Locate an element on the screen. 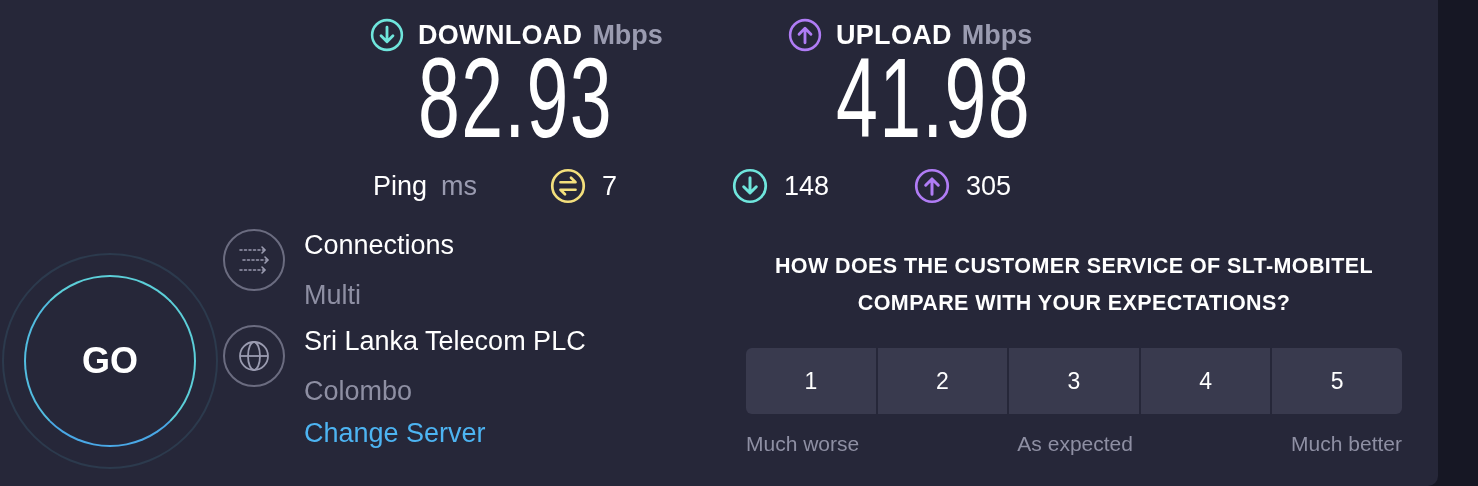 The image size is (1478, 486). info-title: Sri Lanka Telecom PLC is located at coordinates (445, 341).